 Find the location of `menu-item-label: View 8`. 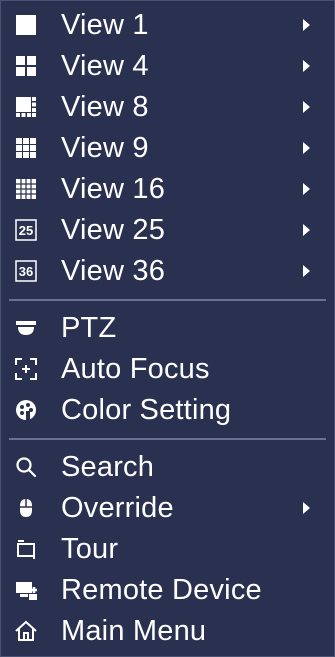

menu-item-label: View 8 is located at coordinates (105, 106).